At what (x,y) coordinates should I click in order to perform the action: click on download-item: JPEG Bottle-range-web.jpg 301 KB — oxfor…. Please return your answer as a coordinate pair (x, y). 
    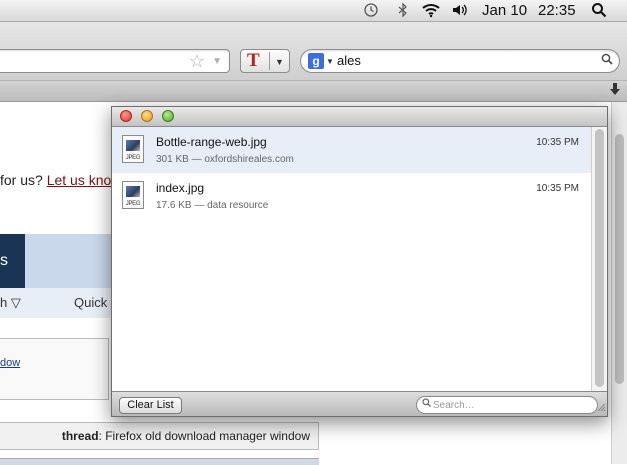
    Looking at the image, I should click on (351, 150).